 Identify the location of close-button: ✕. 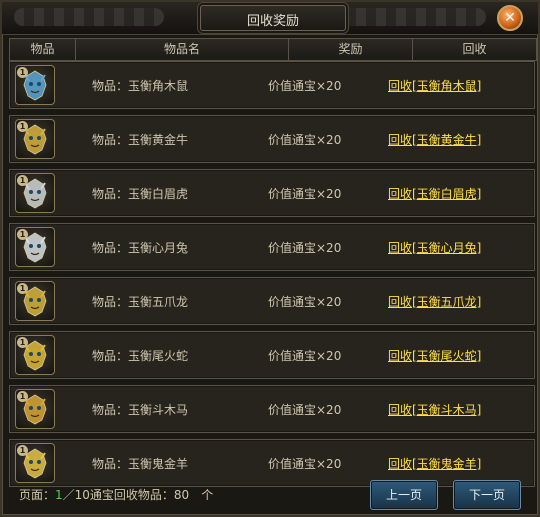
(510, 18).